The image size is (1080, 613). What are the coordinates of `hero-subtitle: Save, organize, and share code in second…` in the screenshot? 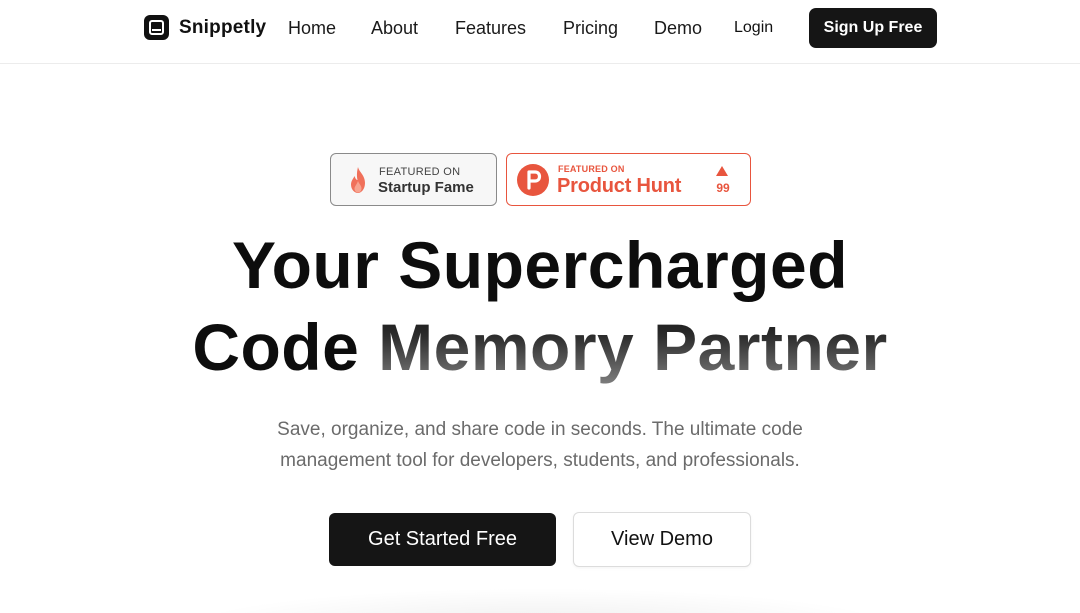 It's located at (540, 445).